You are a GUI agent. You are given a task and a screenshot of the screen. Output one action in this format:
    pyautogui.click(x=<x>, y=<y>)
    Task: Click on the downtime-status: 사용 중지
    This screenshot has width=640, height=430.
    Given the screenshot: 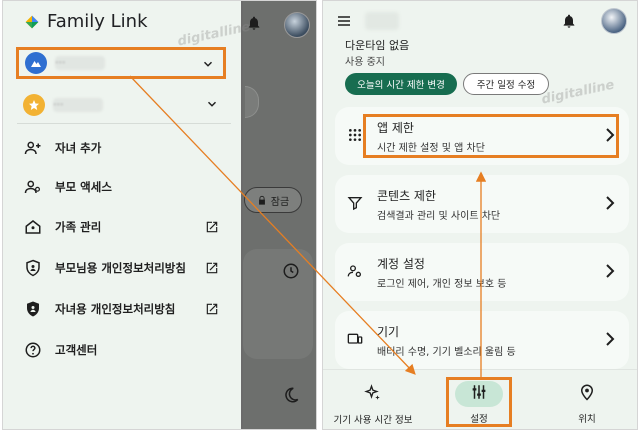 What is the action you would take?
    pyautogui.click(x=365, y=62)
    